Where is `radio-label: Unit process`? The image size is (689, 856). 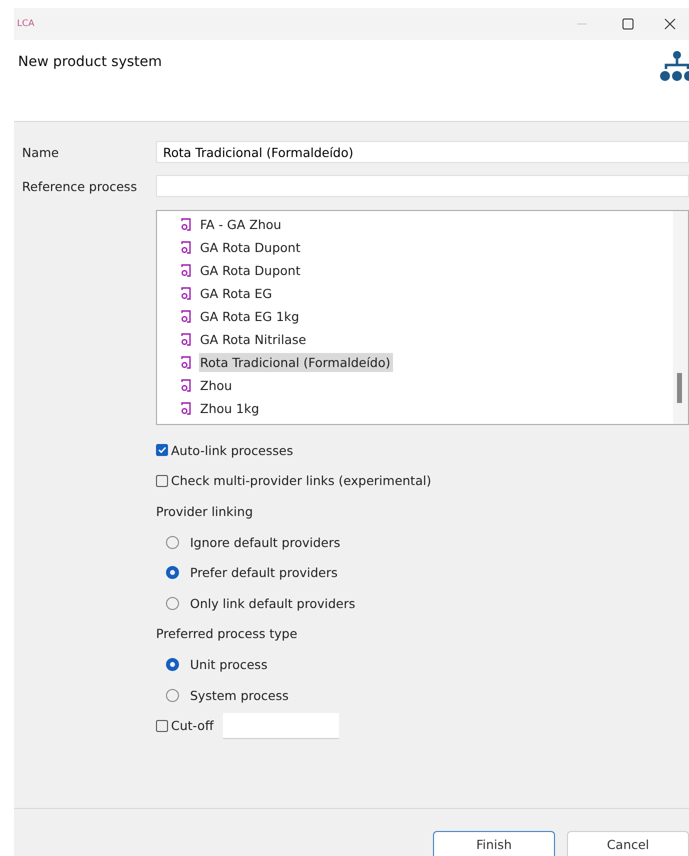
radio-label: Unit process is located at coordinates (229, 664).